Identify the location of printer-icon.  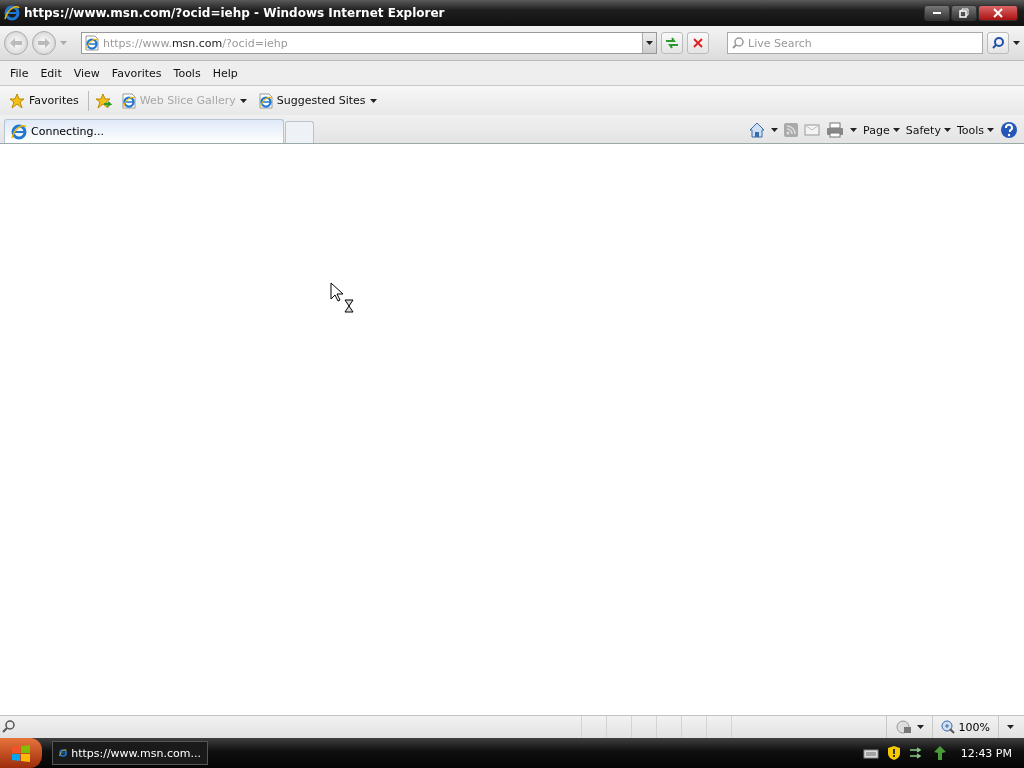
(835, 130).